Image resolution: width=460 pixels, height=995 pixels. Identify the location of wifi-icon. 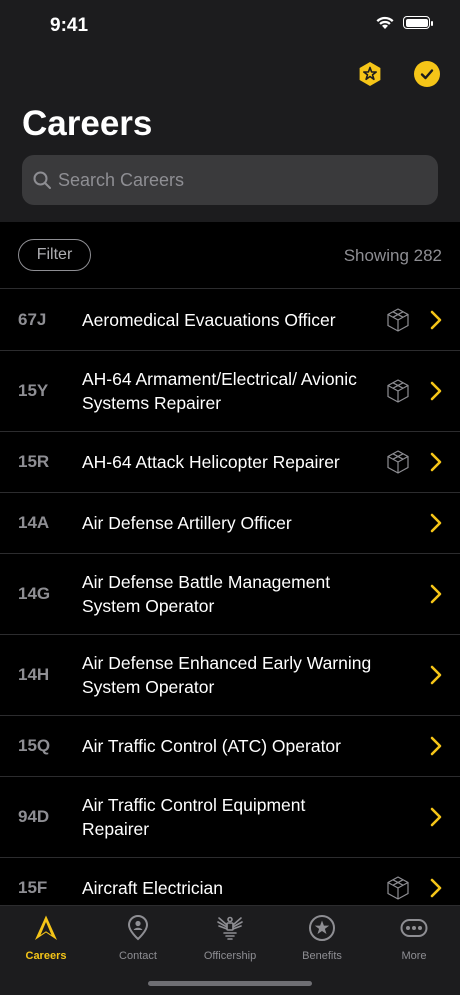
(385, 22).